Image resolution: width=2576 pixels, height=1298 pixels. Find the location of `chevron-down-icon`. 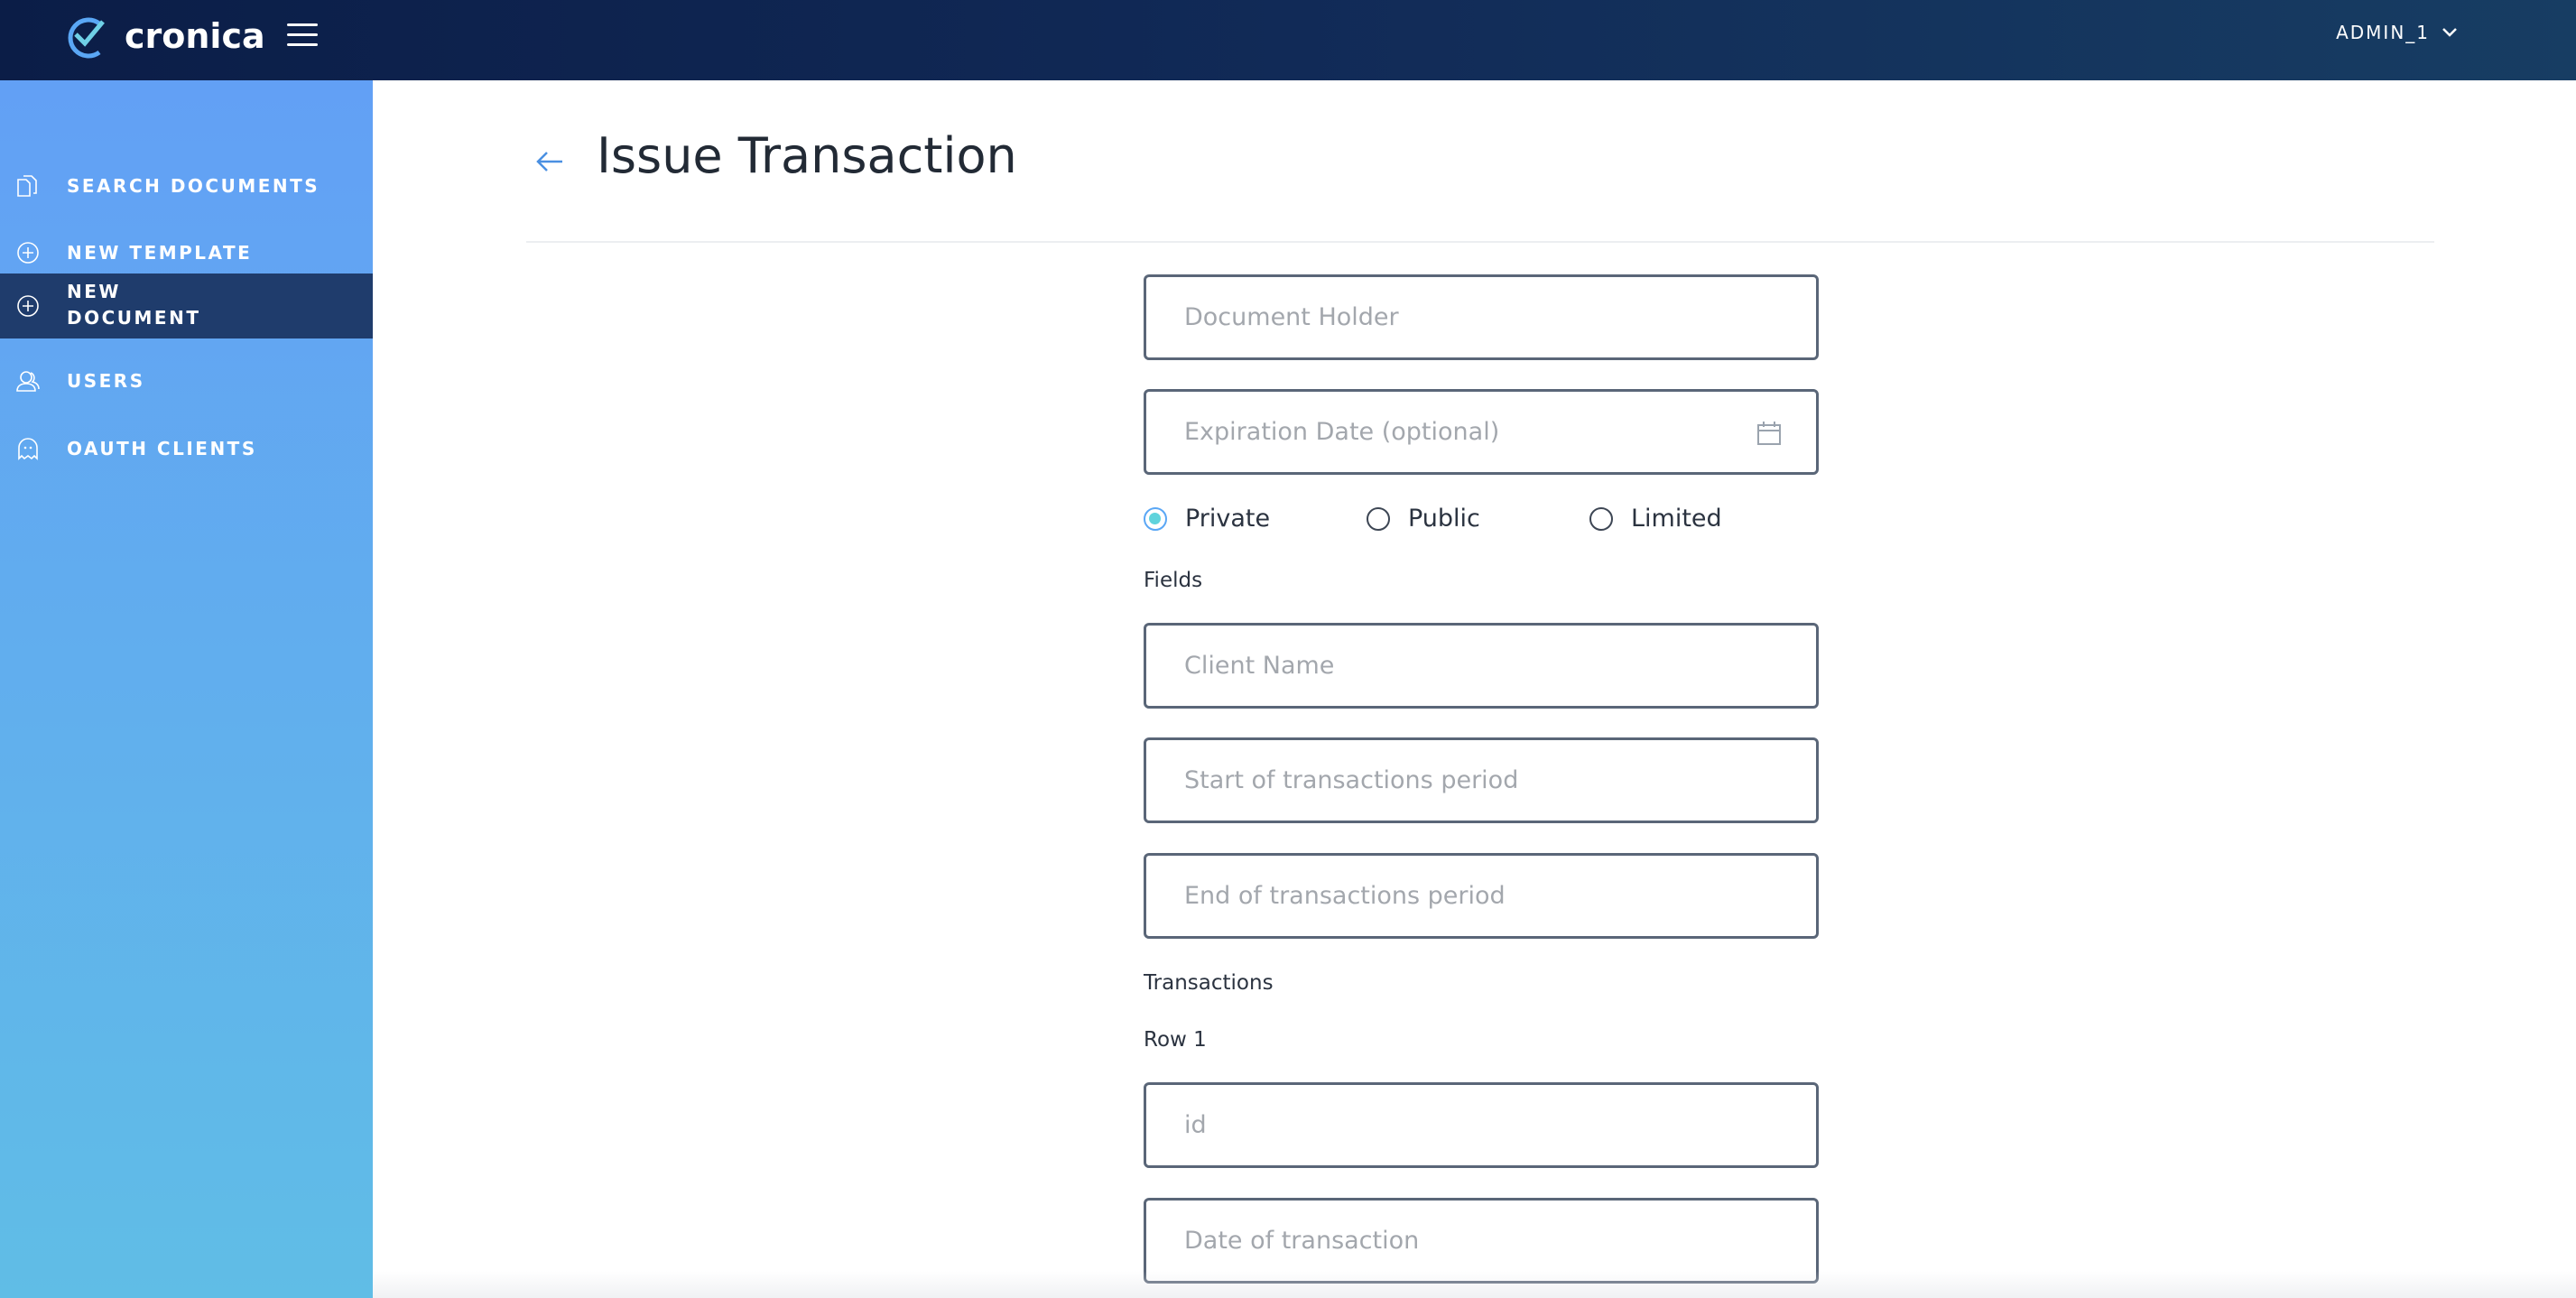

chevron-down-icon is located at coordinates (2449, 32).